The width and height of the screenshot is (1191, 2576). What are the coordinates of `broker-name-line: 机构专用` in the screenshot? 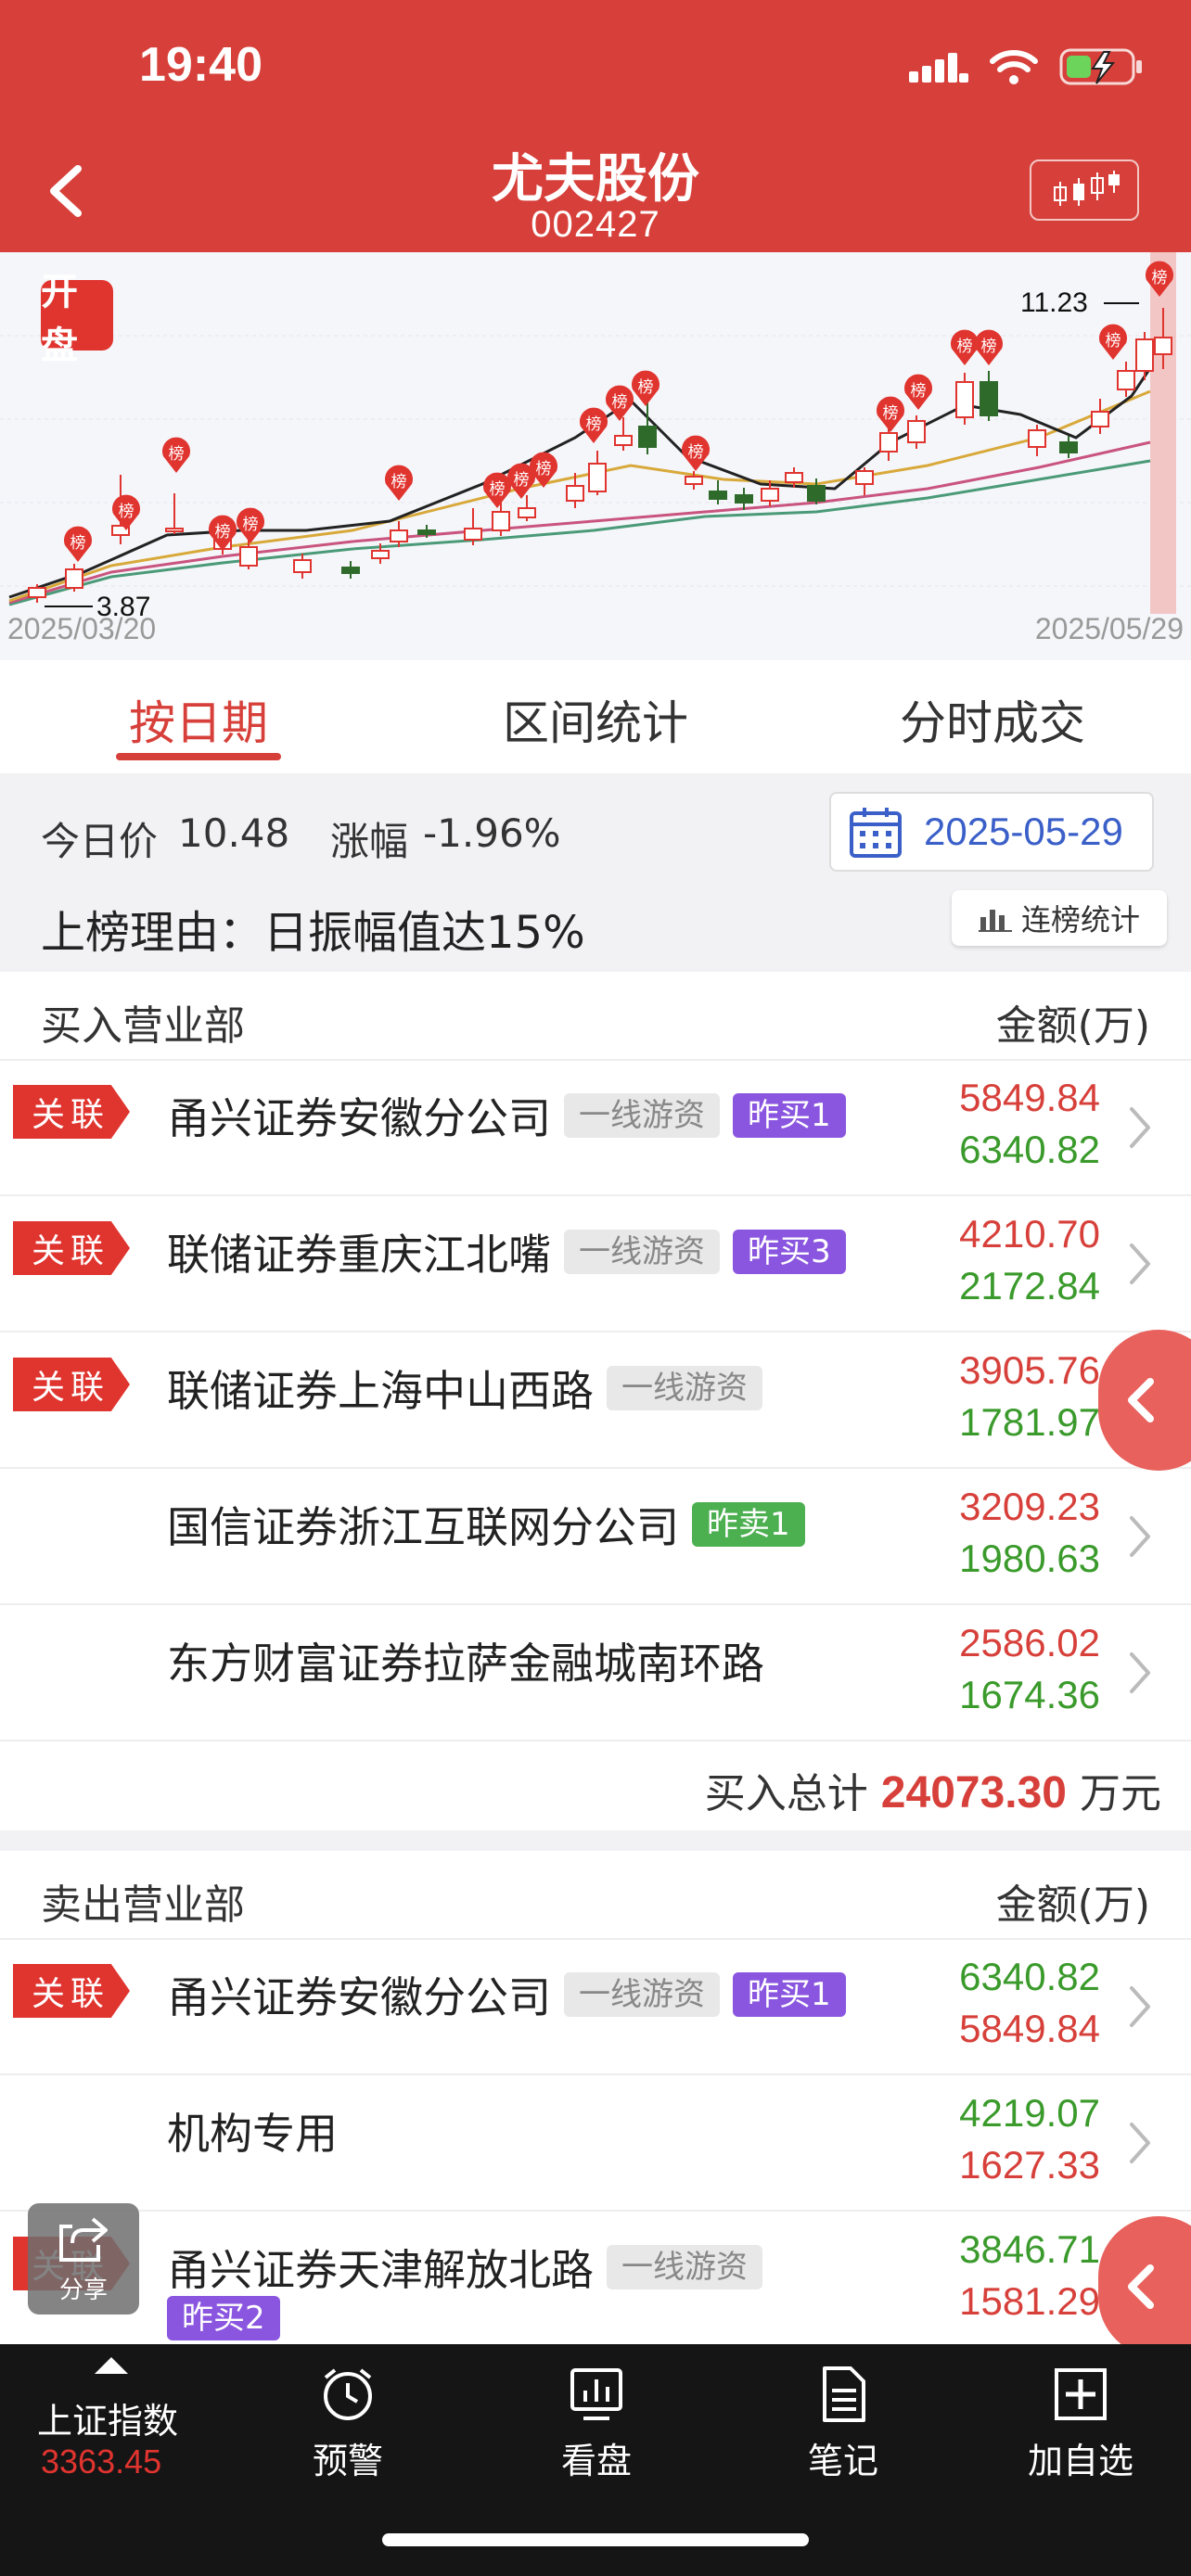 It's located at (252, 2131).